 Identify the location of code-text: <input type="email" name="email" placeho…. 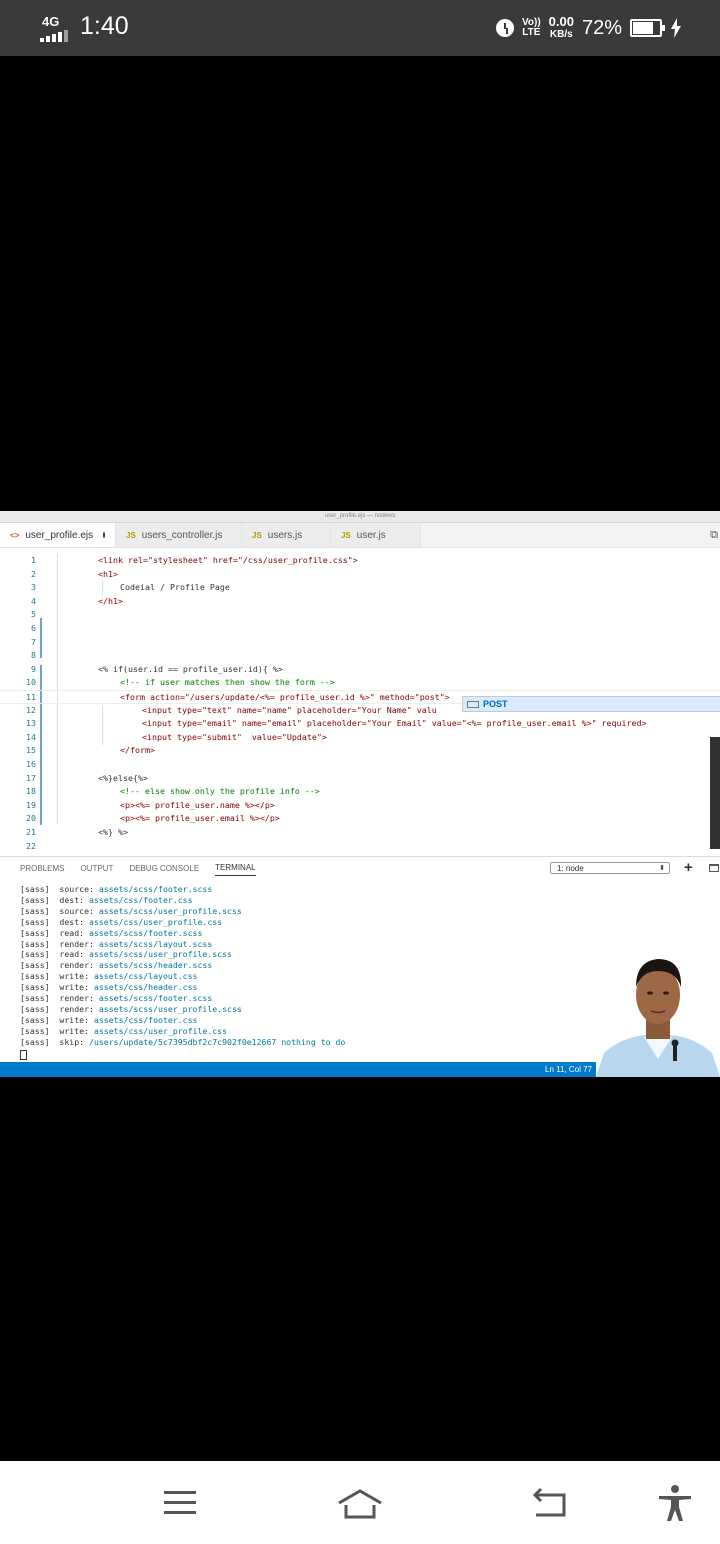
(394, 723).